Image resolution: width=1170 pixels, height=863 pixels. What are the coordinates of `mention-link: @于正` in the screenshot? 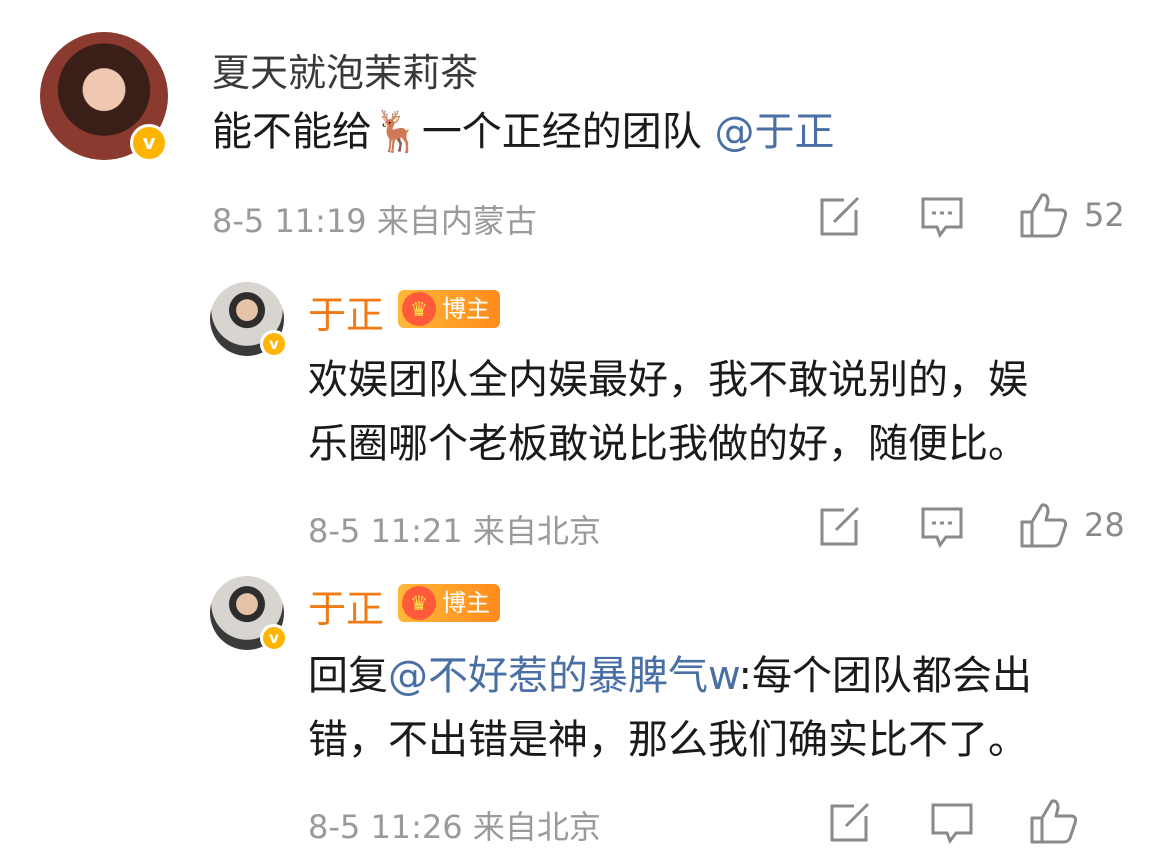 It's located at (775, 132).